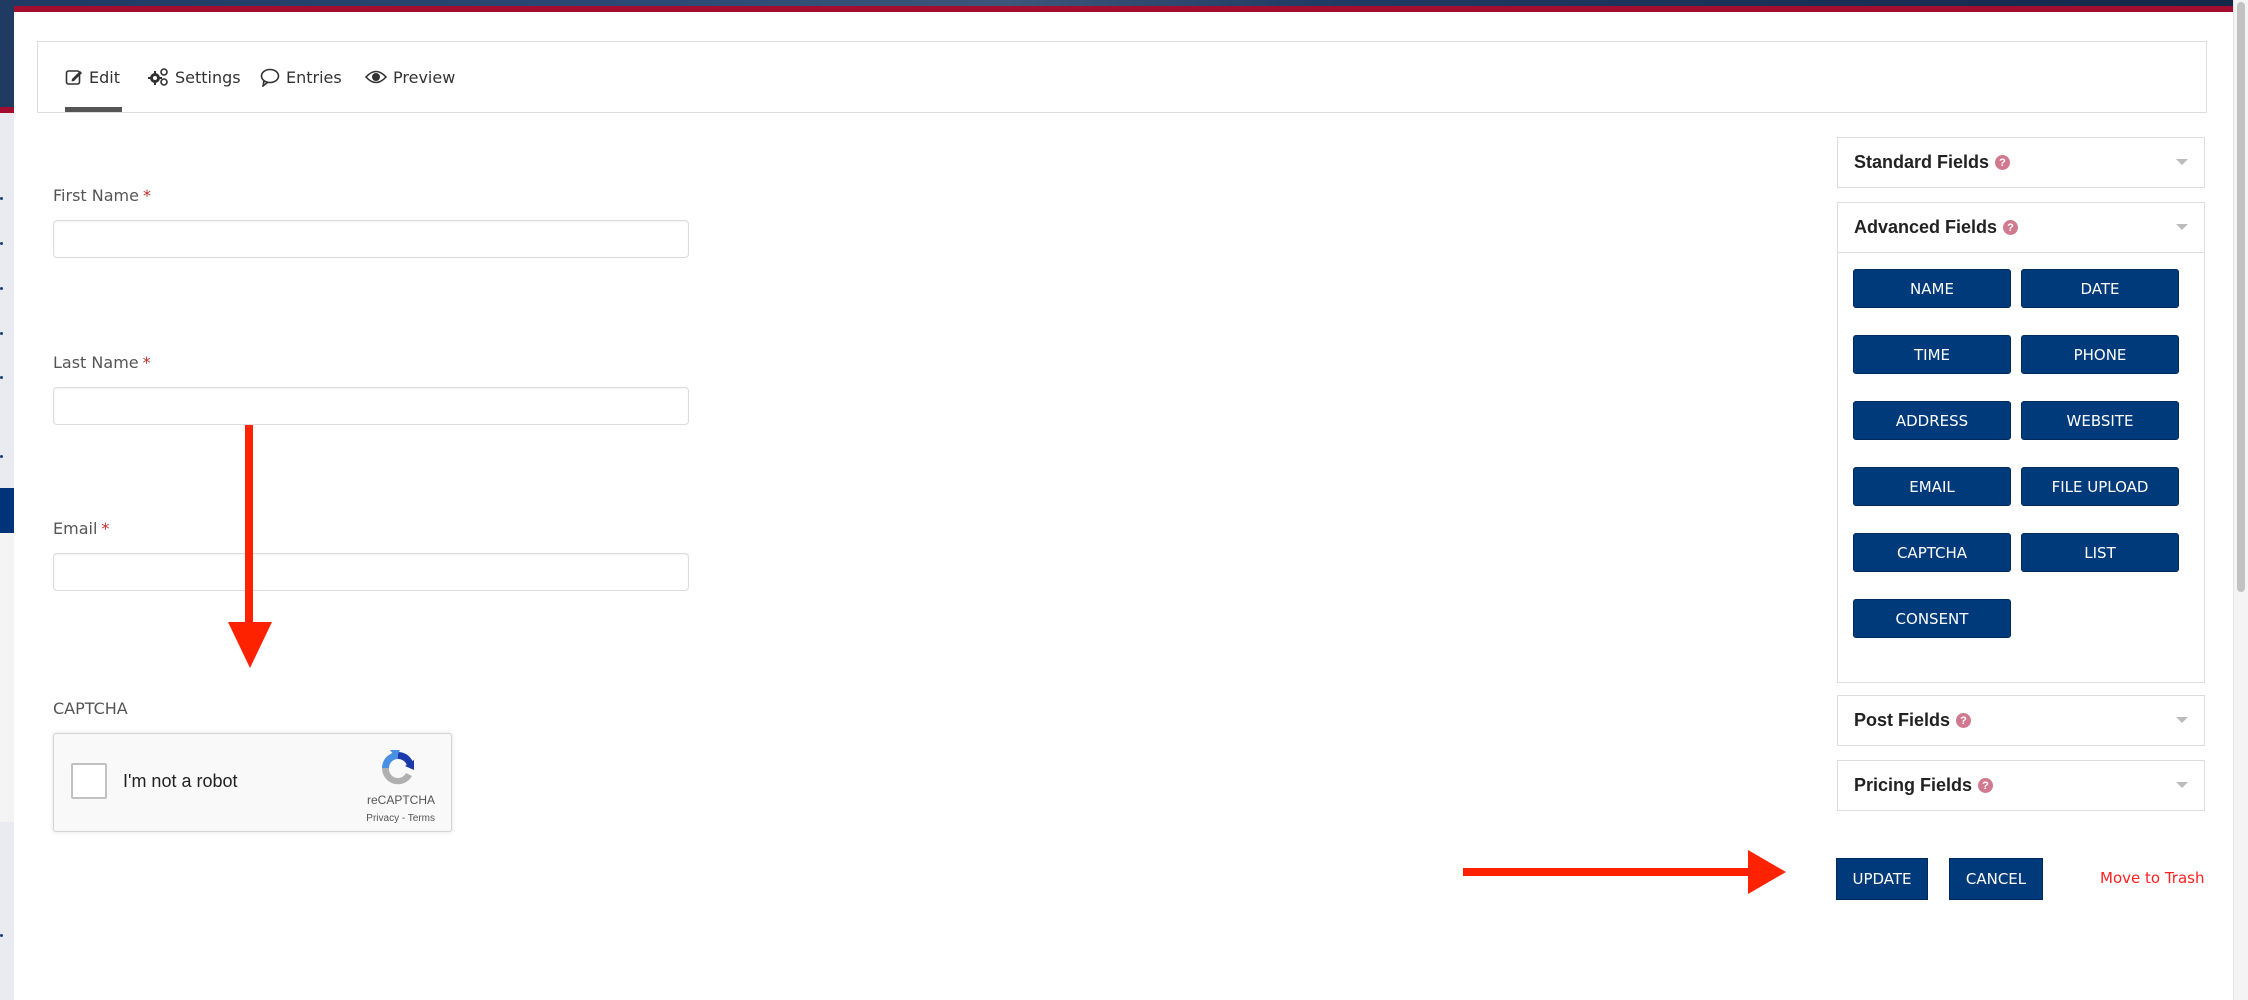 This screenshot has height=1000, width=2248. Describe the element at coordinates (96, 362) in the screenshot. I see `label-text: Last Name` at that location.